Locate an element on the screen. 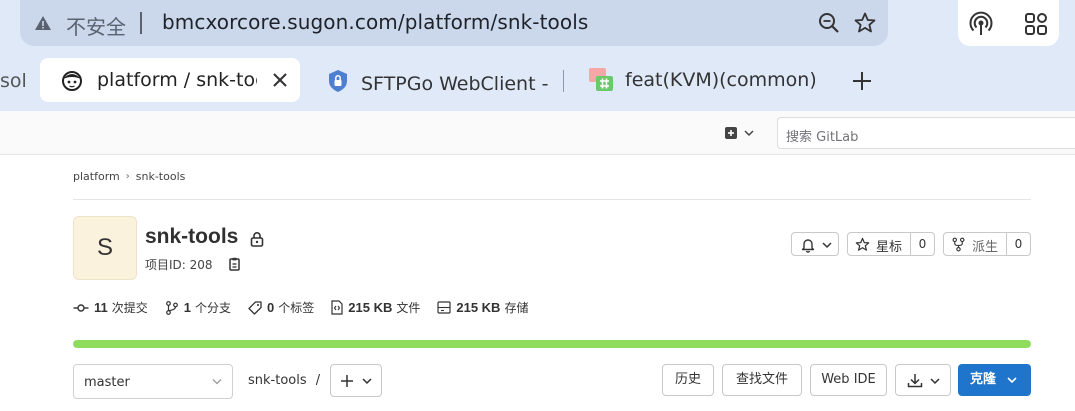 Image resolution: width=1075 pixels, height=411 pixels. stat-tags: 0 个标签 is located at coordinates (281, 307).